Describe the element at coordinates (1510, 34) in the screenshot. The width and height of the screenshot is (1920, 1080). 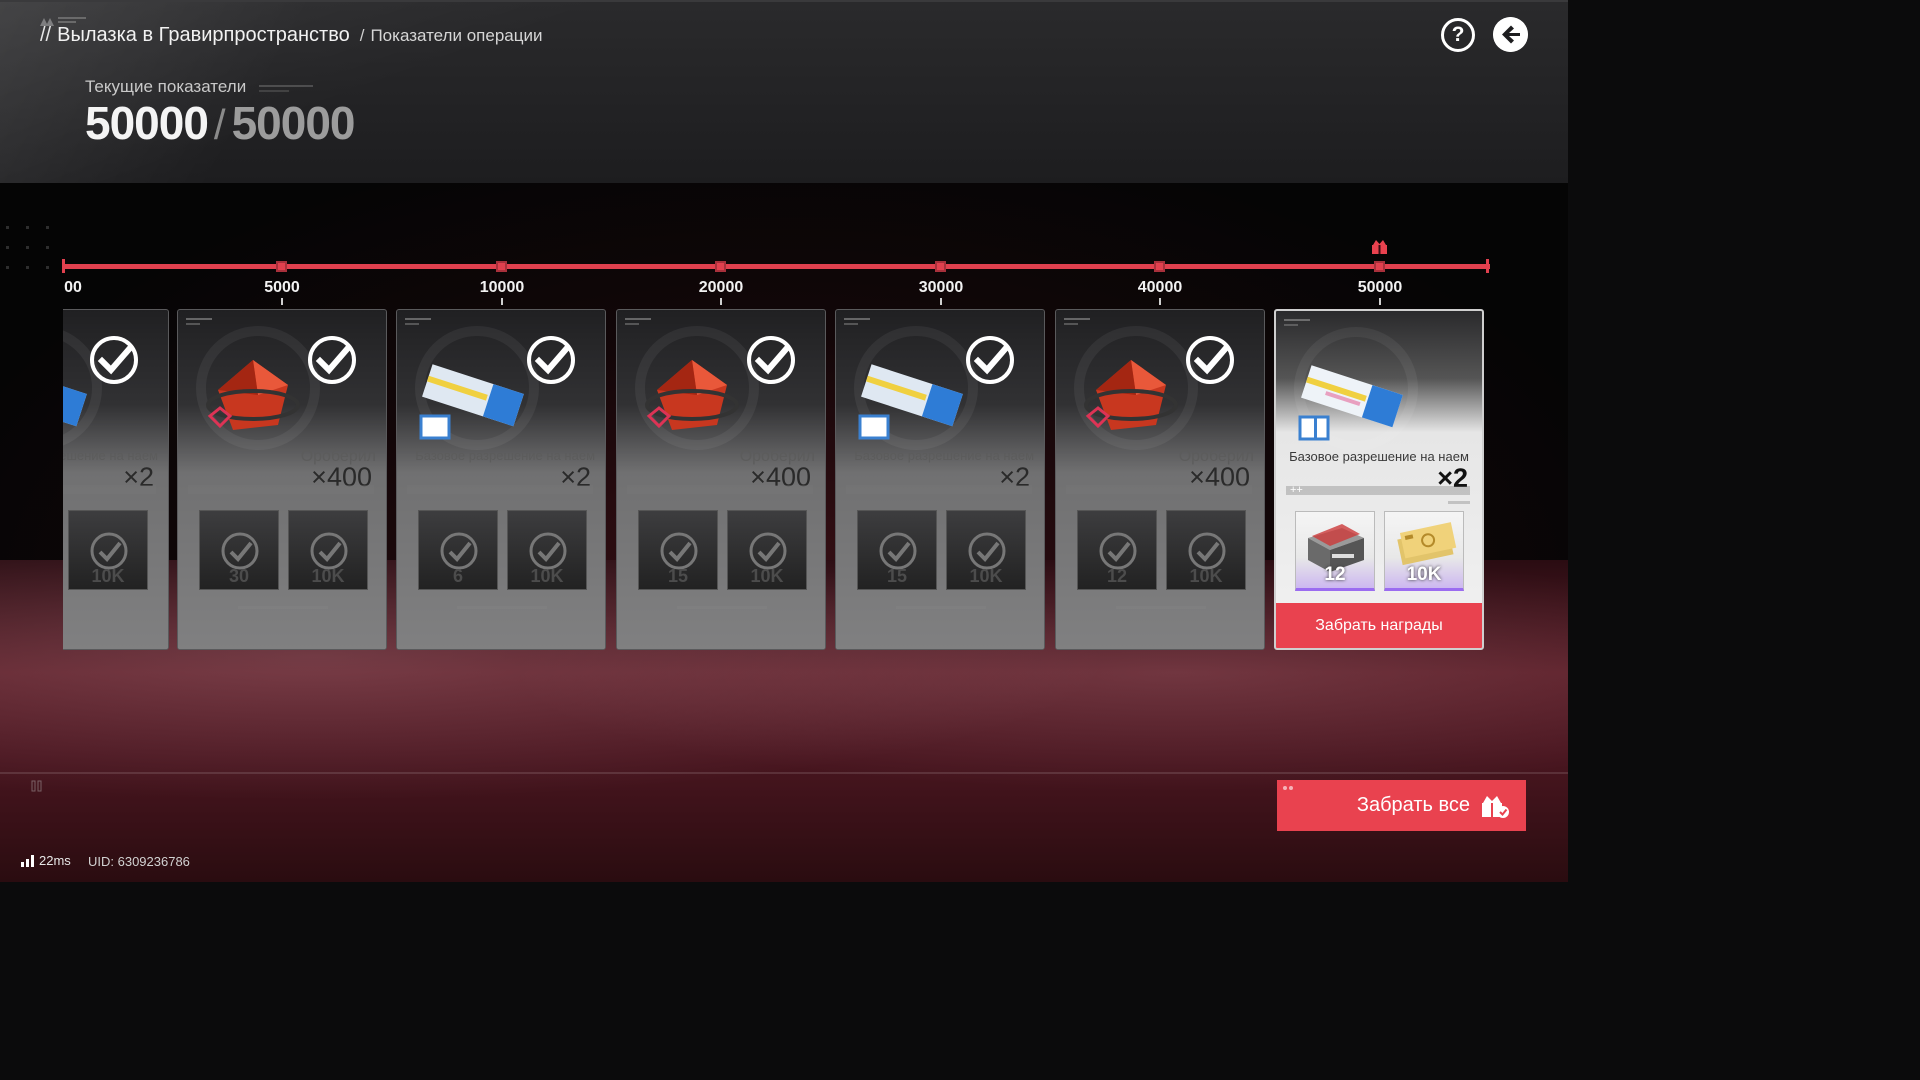
I see `back-button` at that location.